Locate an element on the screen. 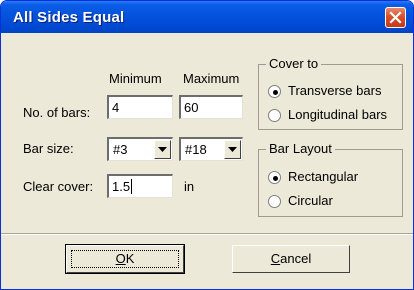  no-of-bars-label: No. of bars: is located at coordinates (57, 112).